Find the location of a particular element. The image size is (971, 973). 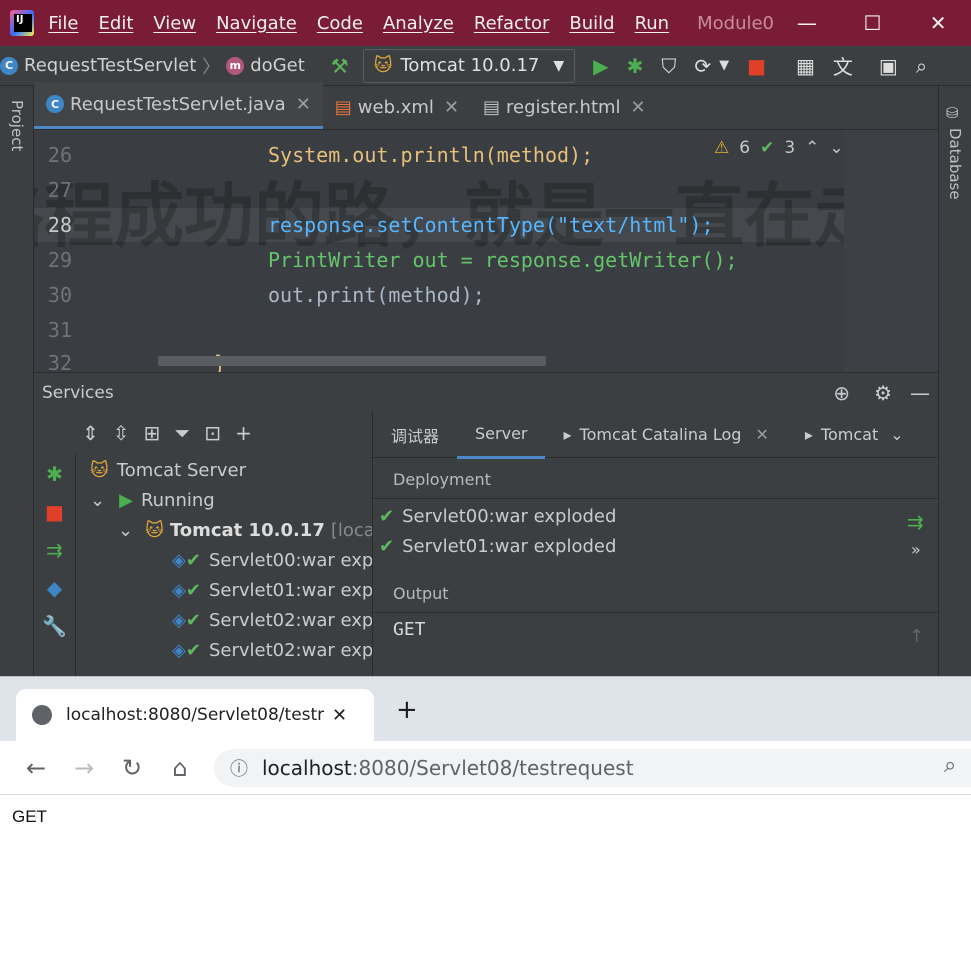

previous-highlight-icon: ⌃ is located at coordinates (812, 148).